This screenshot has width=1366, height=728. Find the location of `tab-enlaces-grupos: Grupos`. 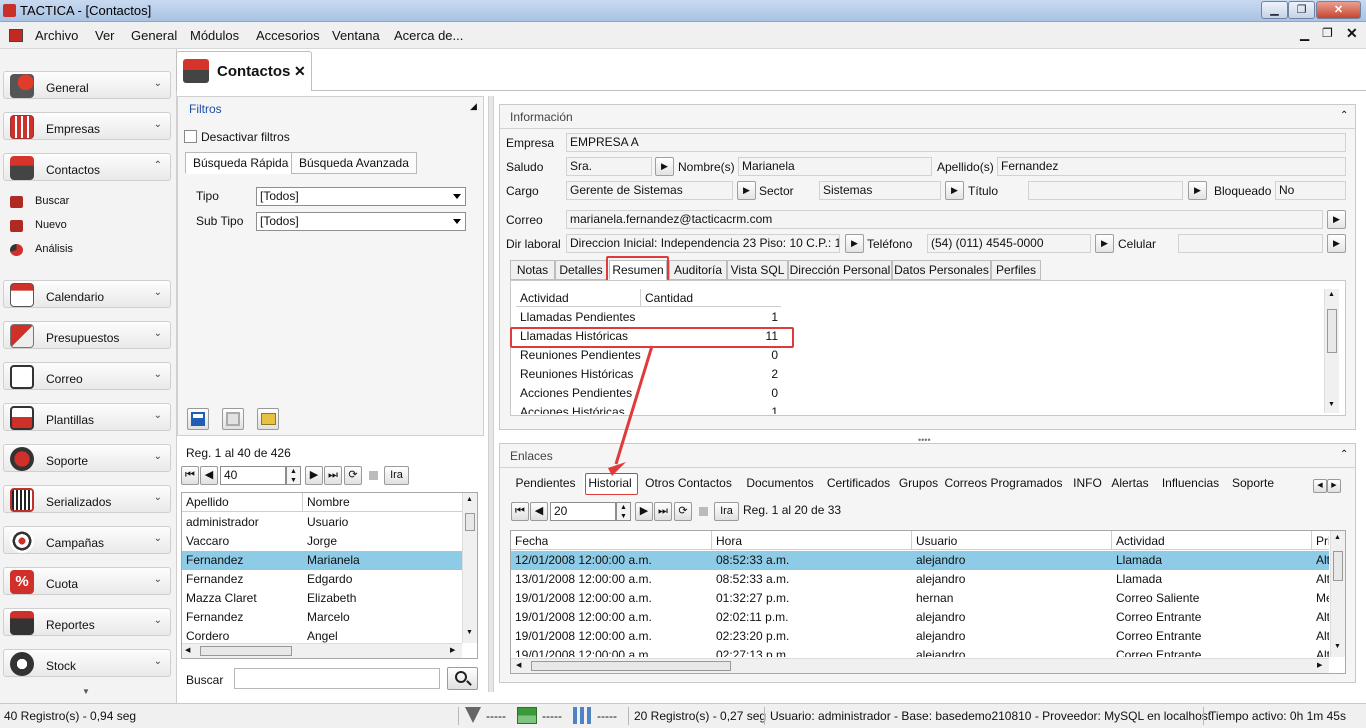

tab-enlaces-grupos: Grupos is located at coordinates (918, 484).